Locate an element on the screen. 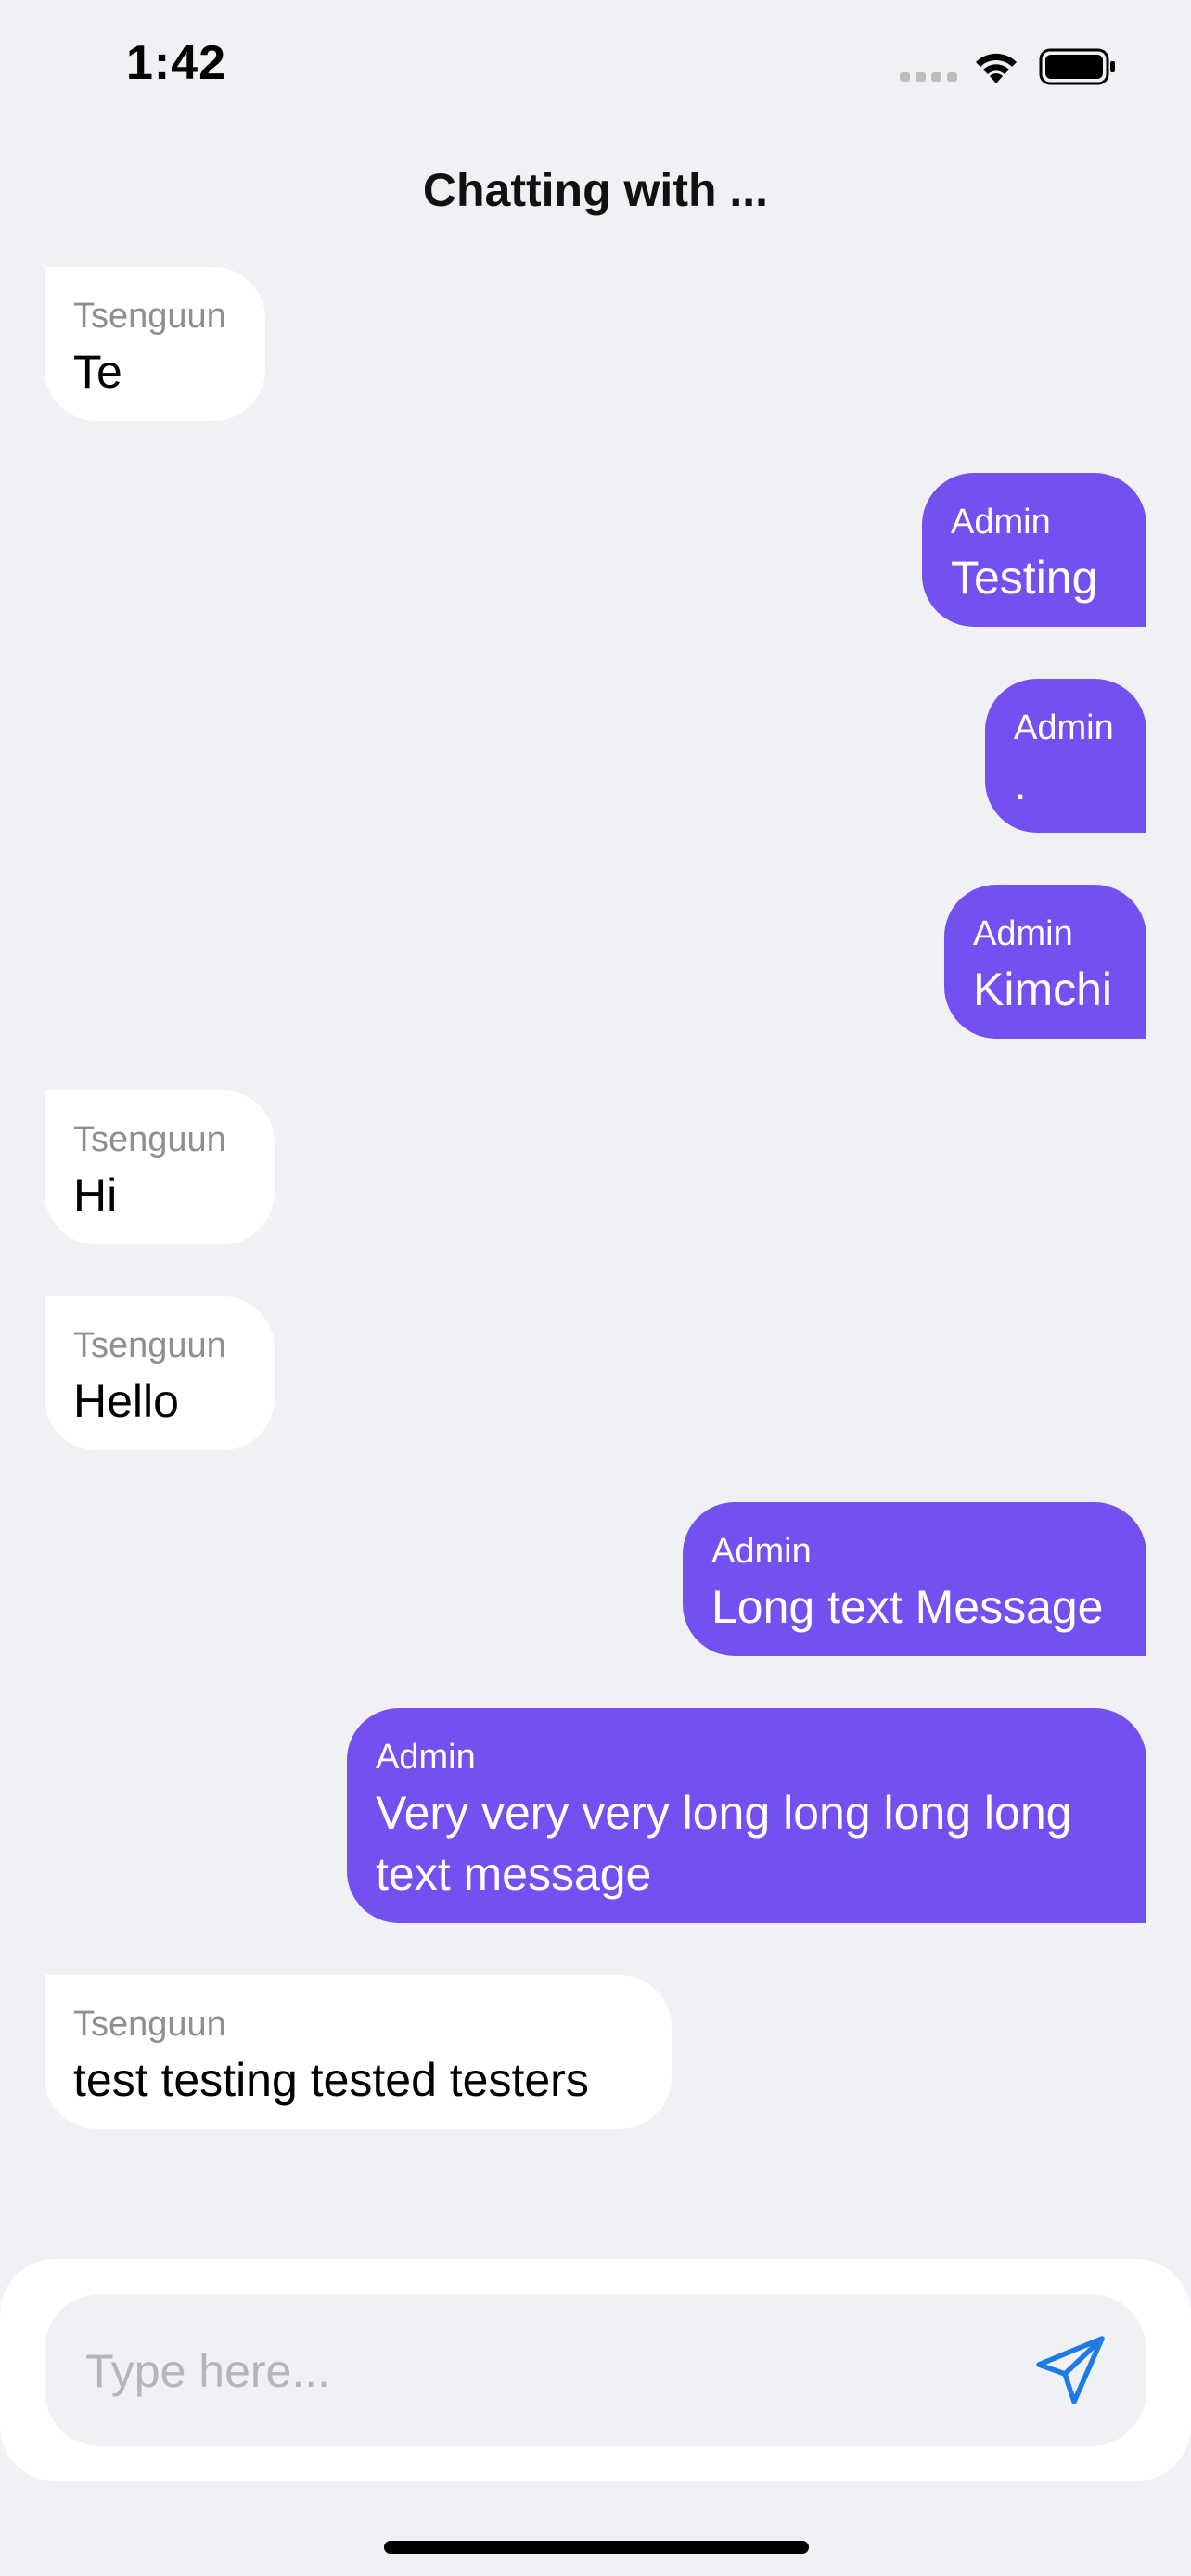 The image size is (1191, 2576). message-bubble: Tsenguun Te is located at coordinates (155, 344).